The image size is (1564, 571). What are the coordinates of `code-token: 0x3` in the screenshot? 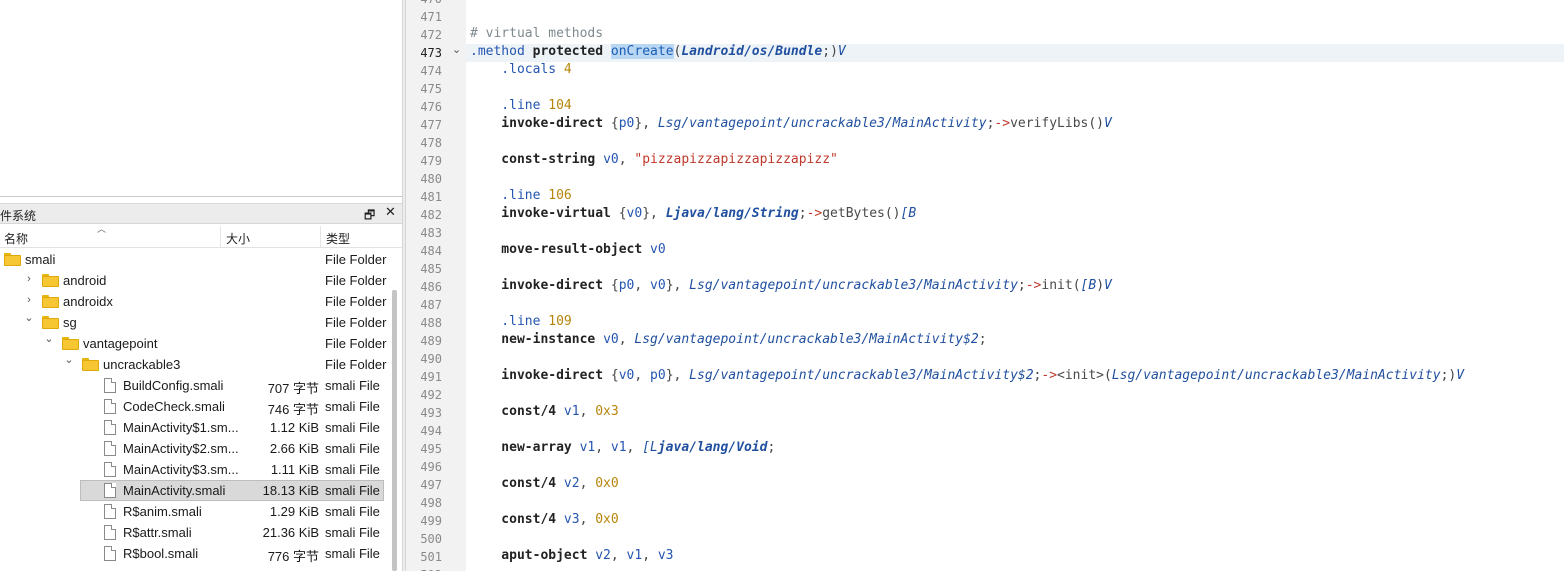 It's located at (607, 411).